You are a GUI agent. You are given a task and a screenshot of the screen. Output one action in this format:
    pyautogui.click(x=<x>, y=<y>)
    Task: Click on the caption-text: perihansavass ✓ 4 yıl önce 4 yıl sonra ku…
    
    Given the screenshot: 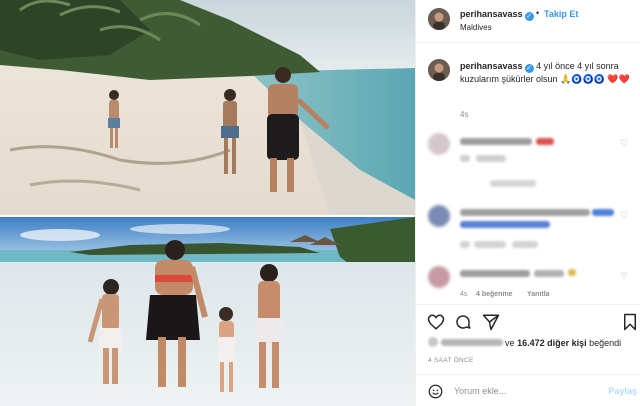 What is the action you would take?
    pyautogui.click(x=545, y=73)
    